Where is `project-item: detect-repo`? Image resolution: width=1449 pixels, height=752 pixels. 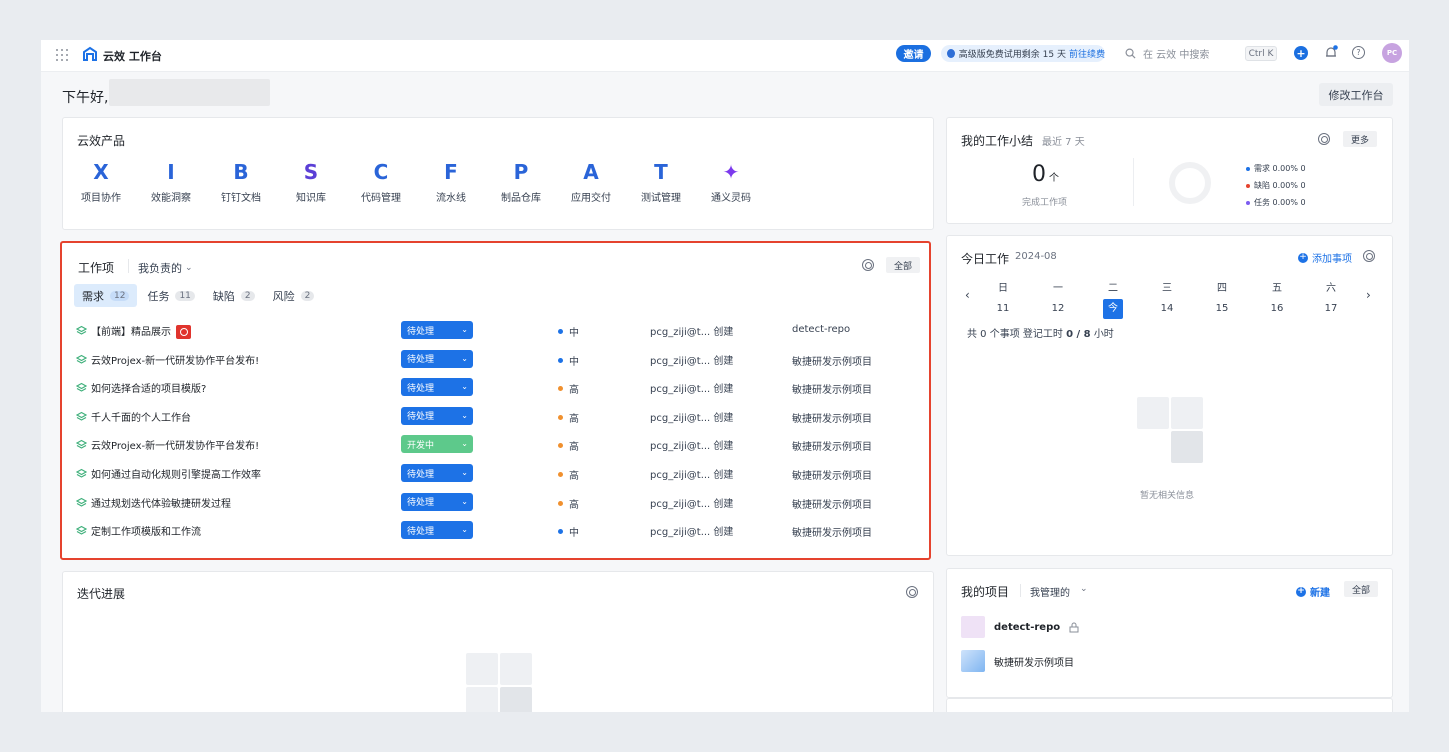 project-item: detect-repo is located at coordinates (1020, 627).